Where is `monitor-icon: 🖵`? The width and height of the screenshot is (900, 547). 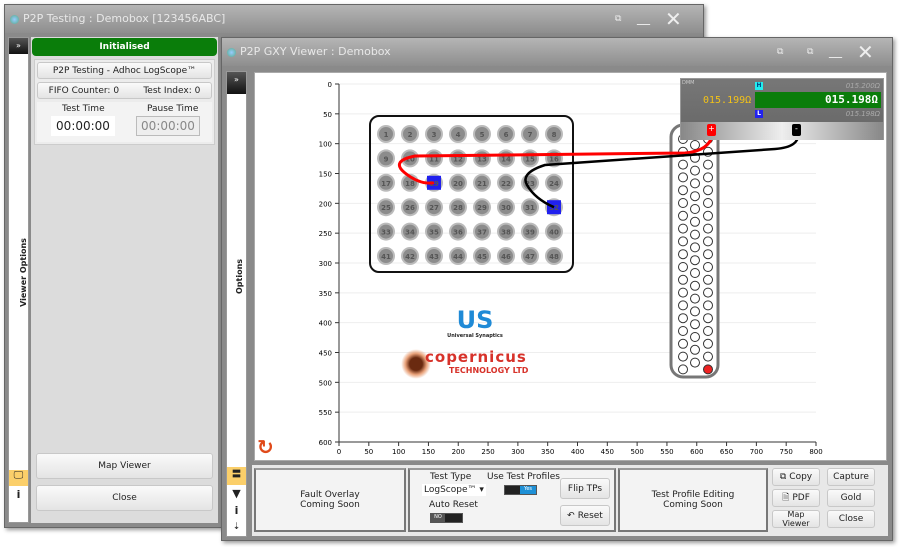 monitor-icon: 🖵 is located at coordinates (18, 478).